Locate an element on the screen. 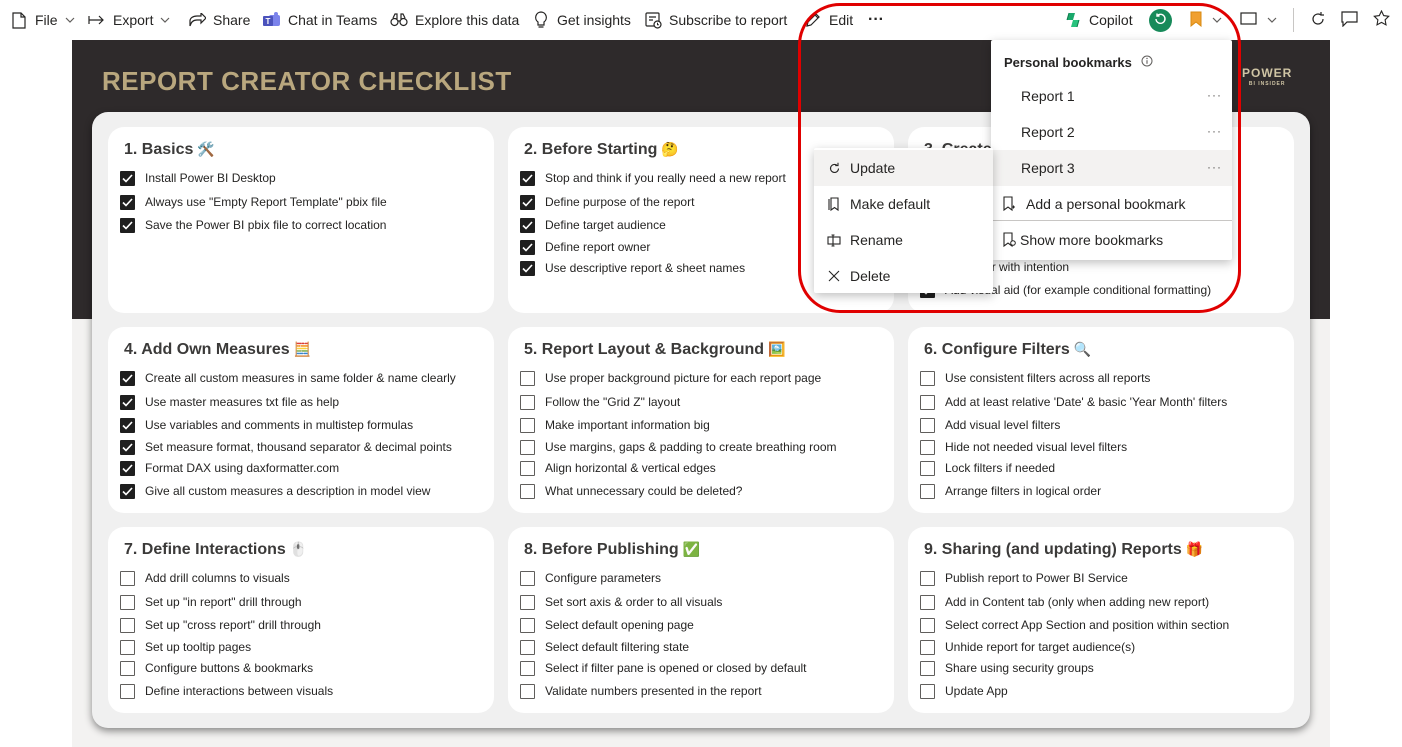 The image size is (1402, 747). bookmark-item-report-3: Report 3 ··· is located at coordinates (1111, 168).